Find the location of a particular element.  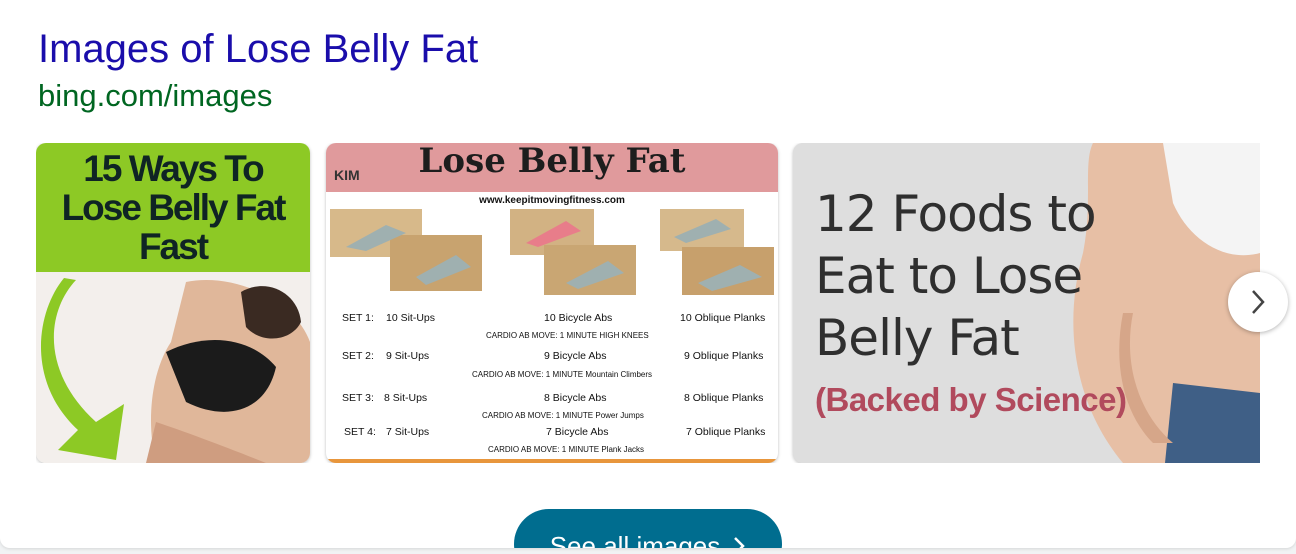

thumb2-logo: KIM is located at coordinates (347, 175).